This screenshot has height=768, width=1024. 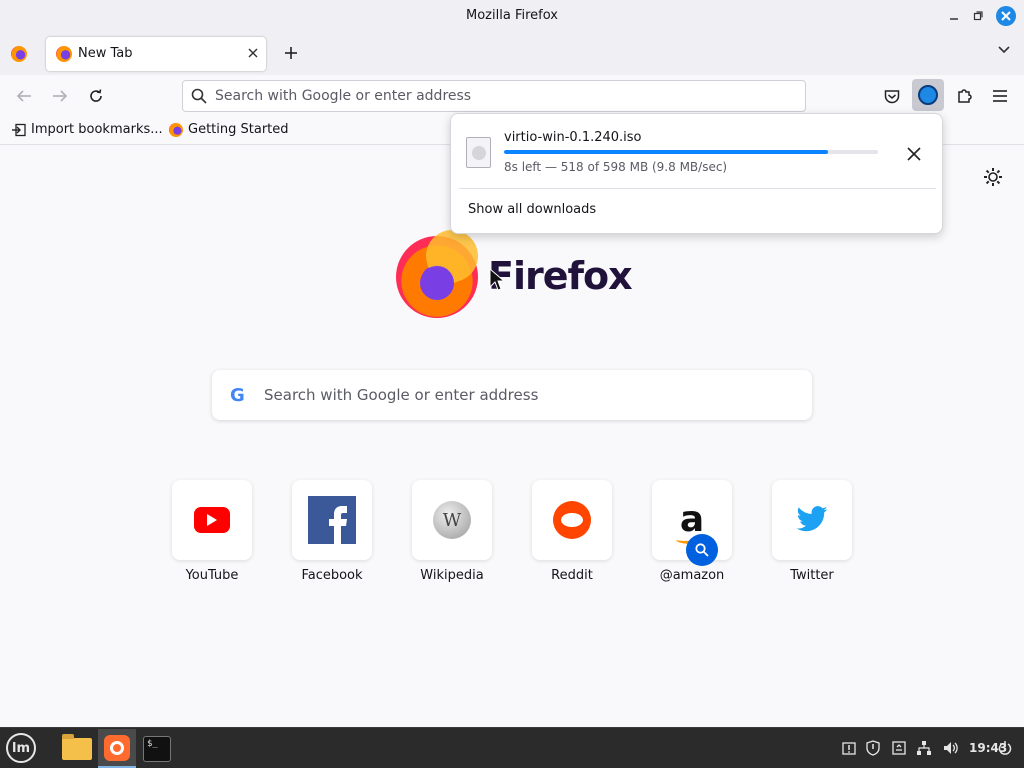 I want to click on bookmark-label: Getting Started, so click(x=238, y=129).